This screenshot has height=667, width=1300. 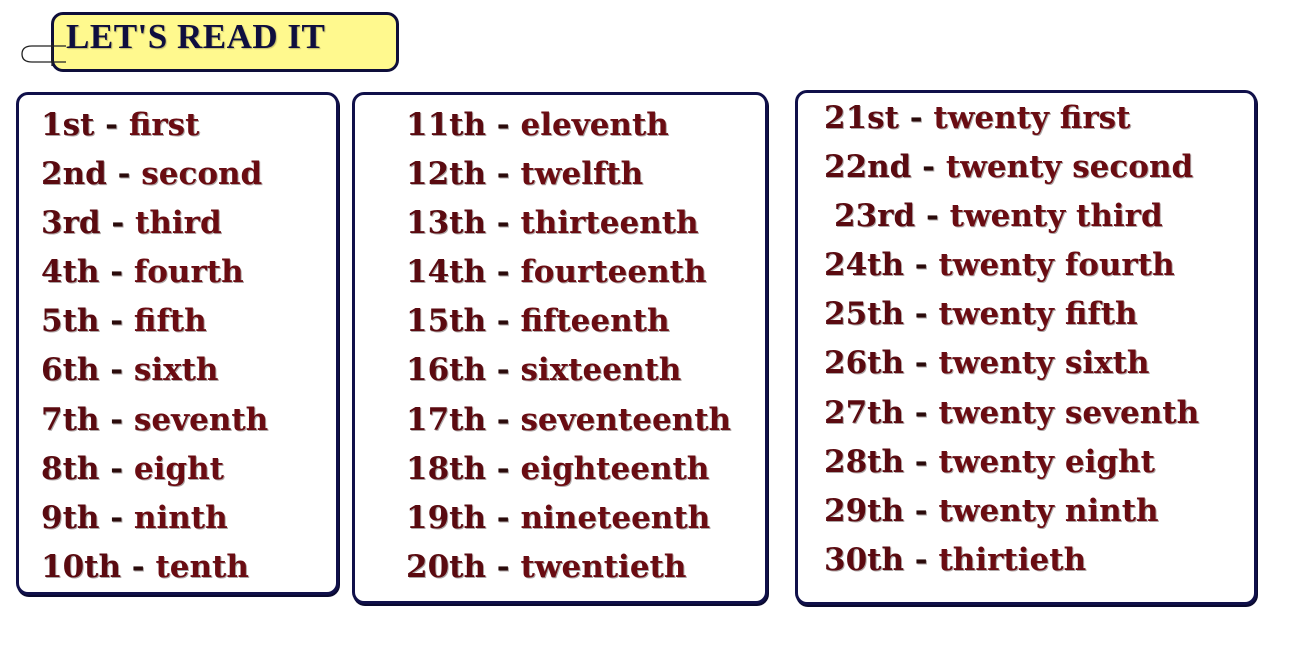 I want to click on ordinal-item: 2nd - second, so click(x=154, y=177).